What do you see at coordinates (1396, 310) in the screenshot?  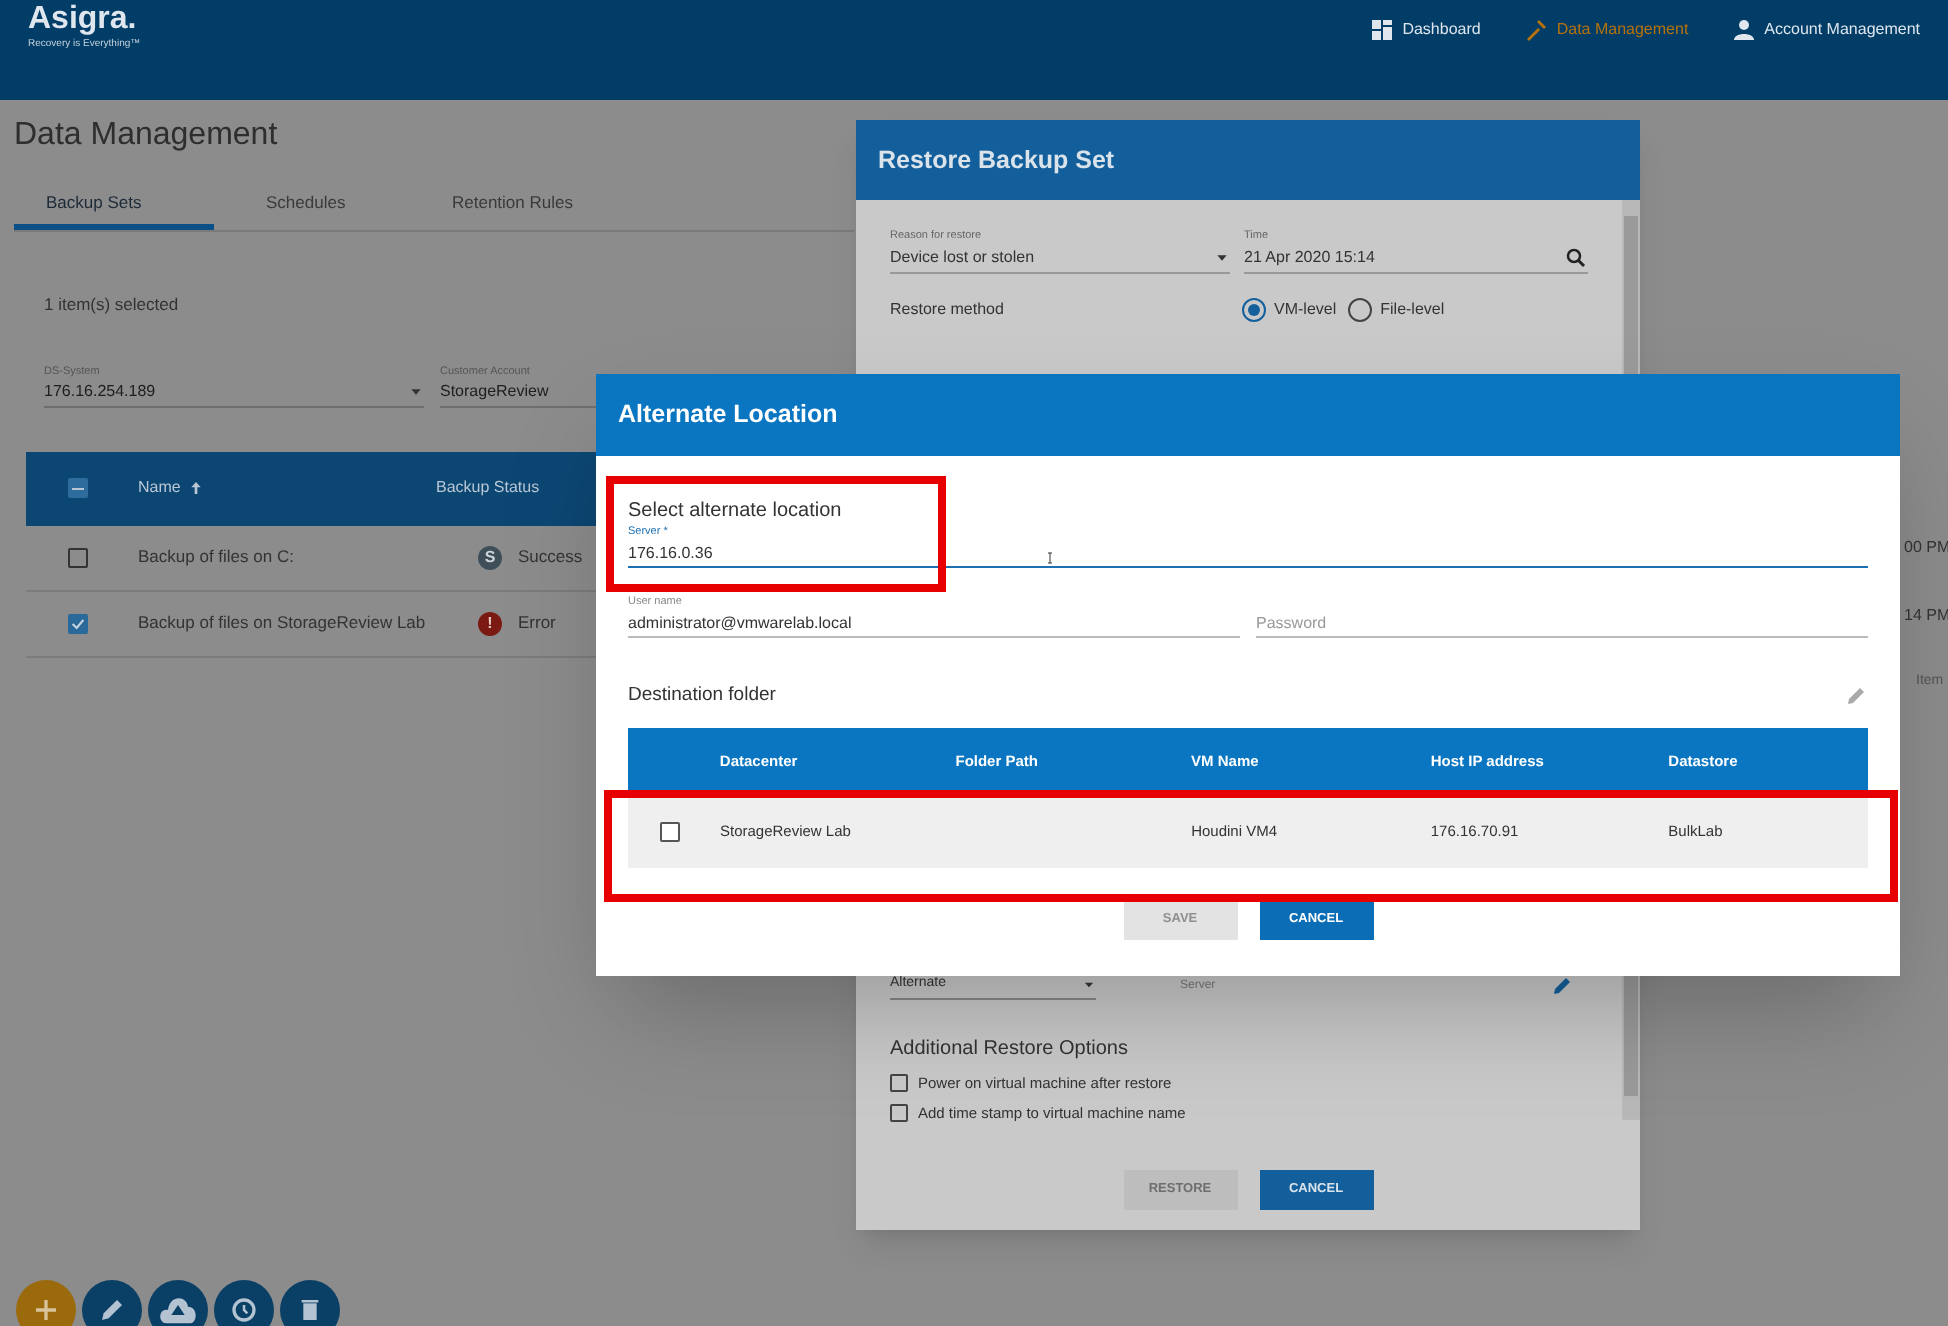 I see `radio-option: File-level` at bounding box center [1396, 310].